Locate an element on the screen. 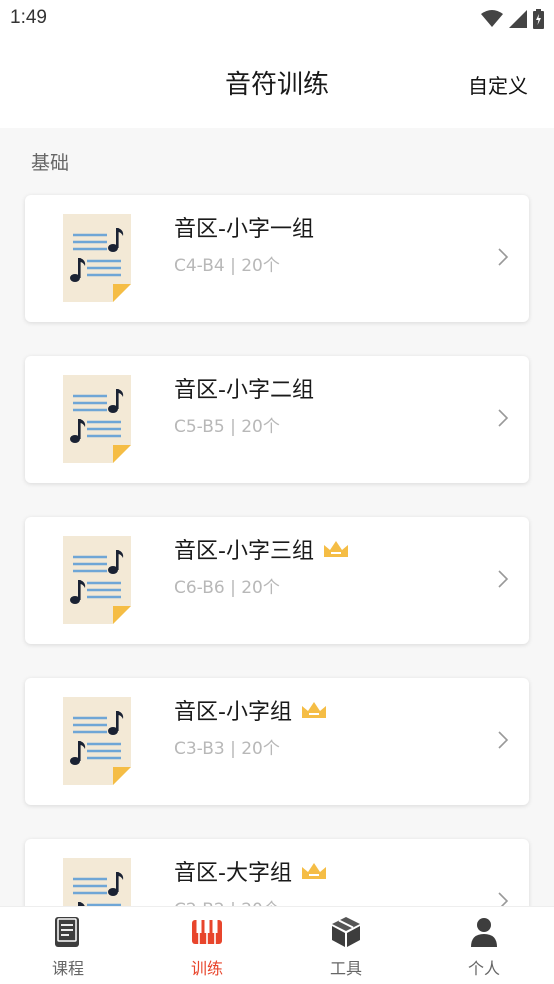 This screenshot has height=984, width=554. status-bar: 1:49 is located at coordinates (277, 20).